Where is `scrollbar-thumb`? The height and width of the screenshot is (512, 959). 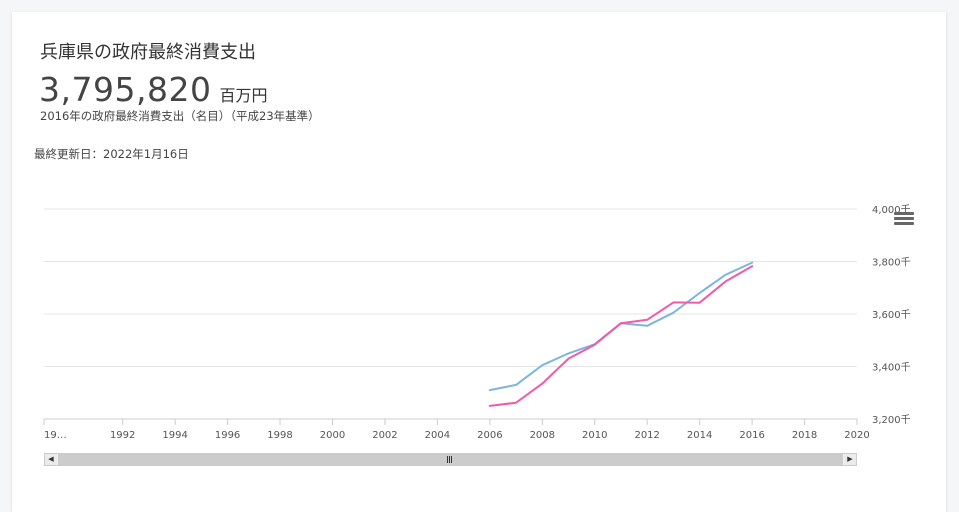 scrollbar-thumb is located at coordinates (450, 459).